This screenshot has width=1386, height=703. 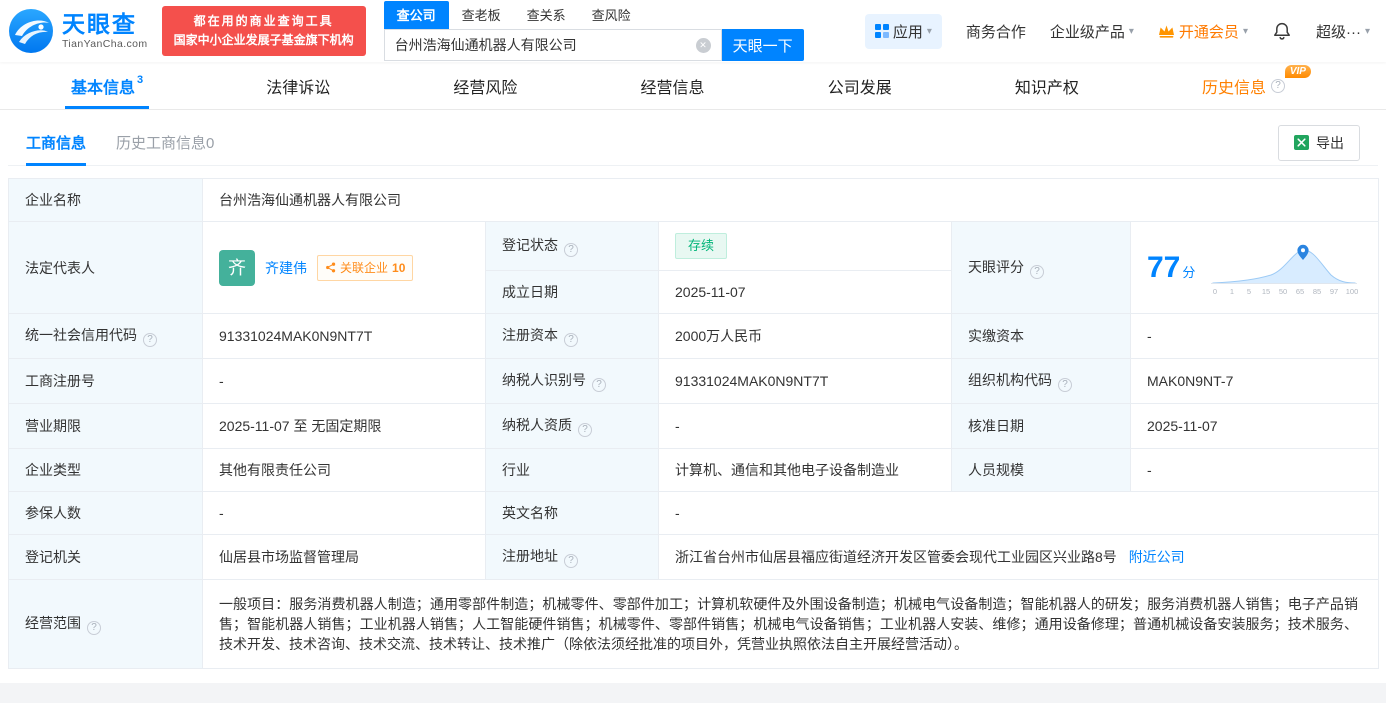 What do you see at coordinates (703, 45) in the screenshot?
I see `clear-search-icon: ✕` at bounding box center [703, 45].